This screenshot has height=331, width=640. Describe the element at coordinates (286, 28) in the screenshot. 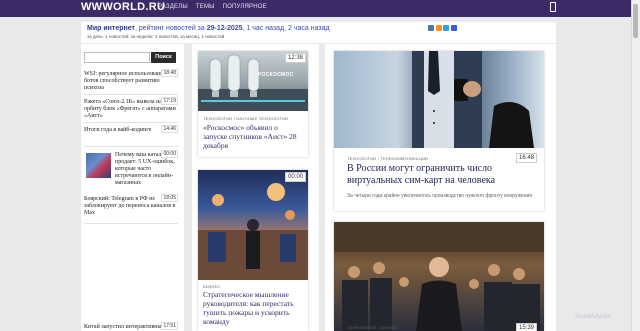

I see `rating-suffix: , 1 час назад, 2 часа назад` at that location.